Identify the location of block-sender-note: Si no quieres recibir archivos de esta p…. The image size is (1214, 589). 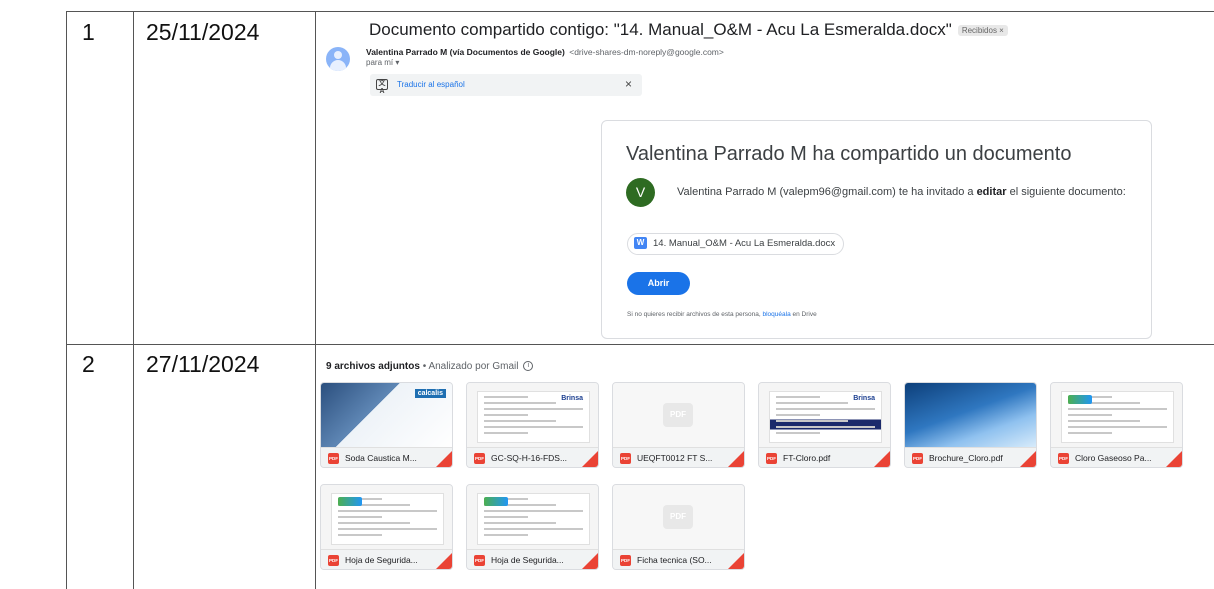
(722, 314).